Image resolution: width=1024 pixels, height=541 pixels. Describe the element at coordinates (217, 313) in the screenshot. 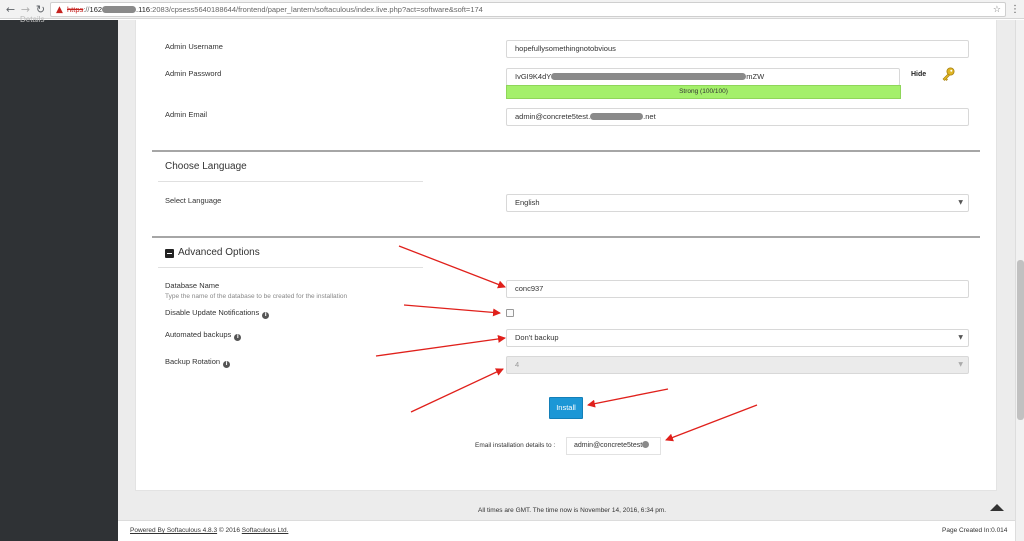

I see `disable-update-notifications-label: Disable Update Notifications i` at that location.